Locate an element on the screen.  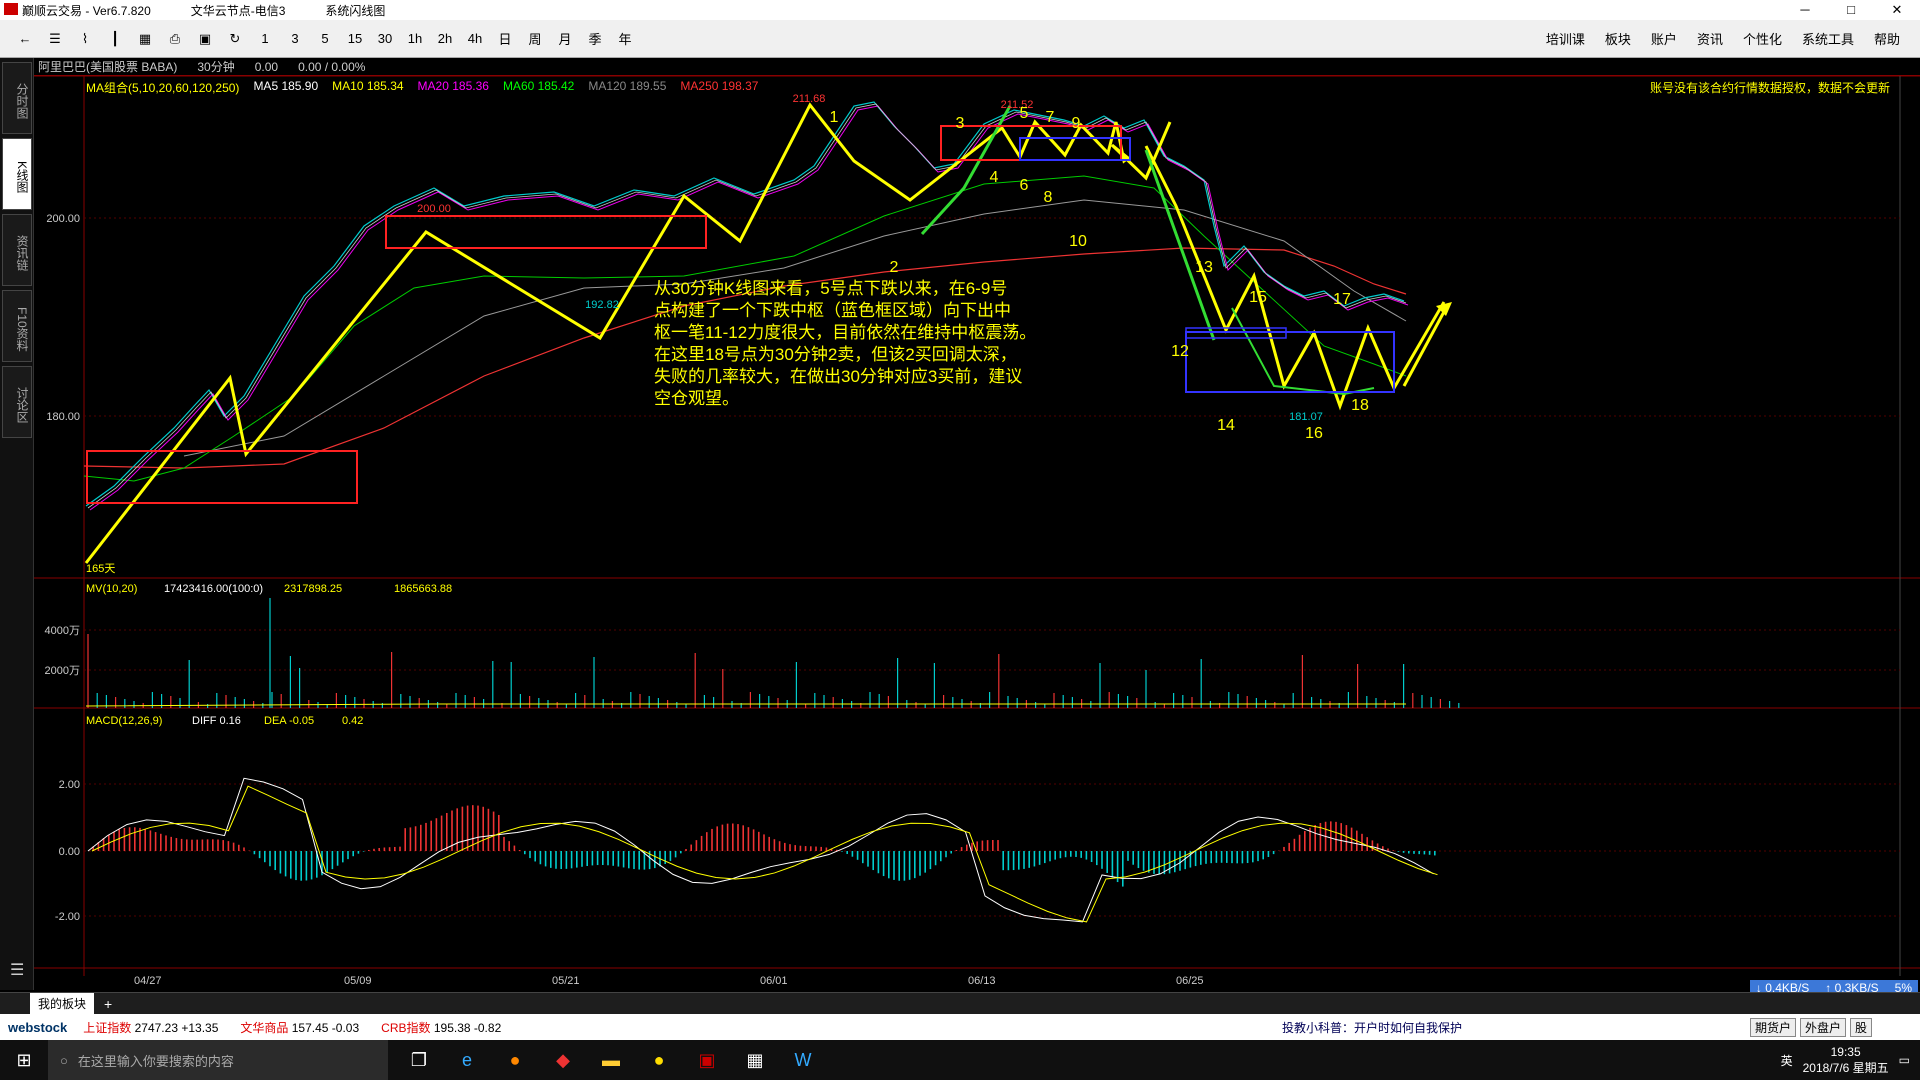
left-tab: 资讯链 is located at coordinates (17, 250).